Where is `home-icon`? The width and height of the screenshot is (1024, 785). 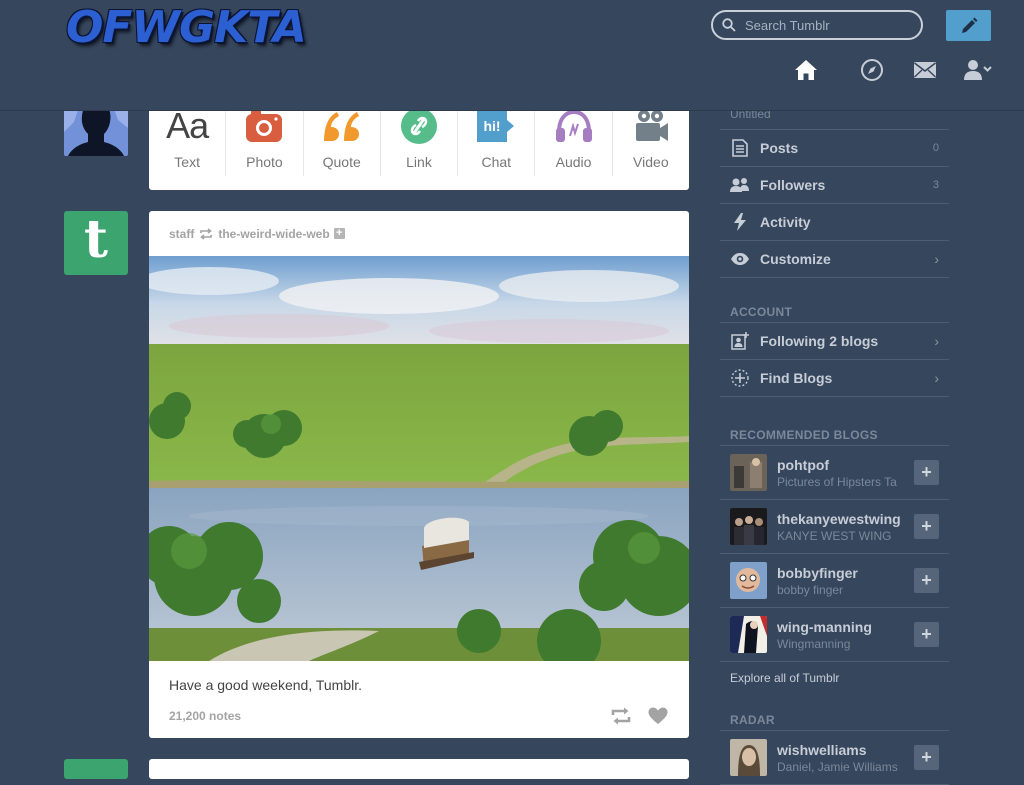
home-icon is located at coordinates (805, 70).